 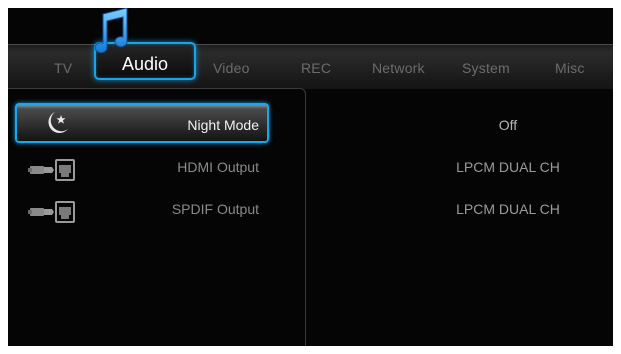 I want to click on music-note-icon, so click(x=111, y=31).